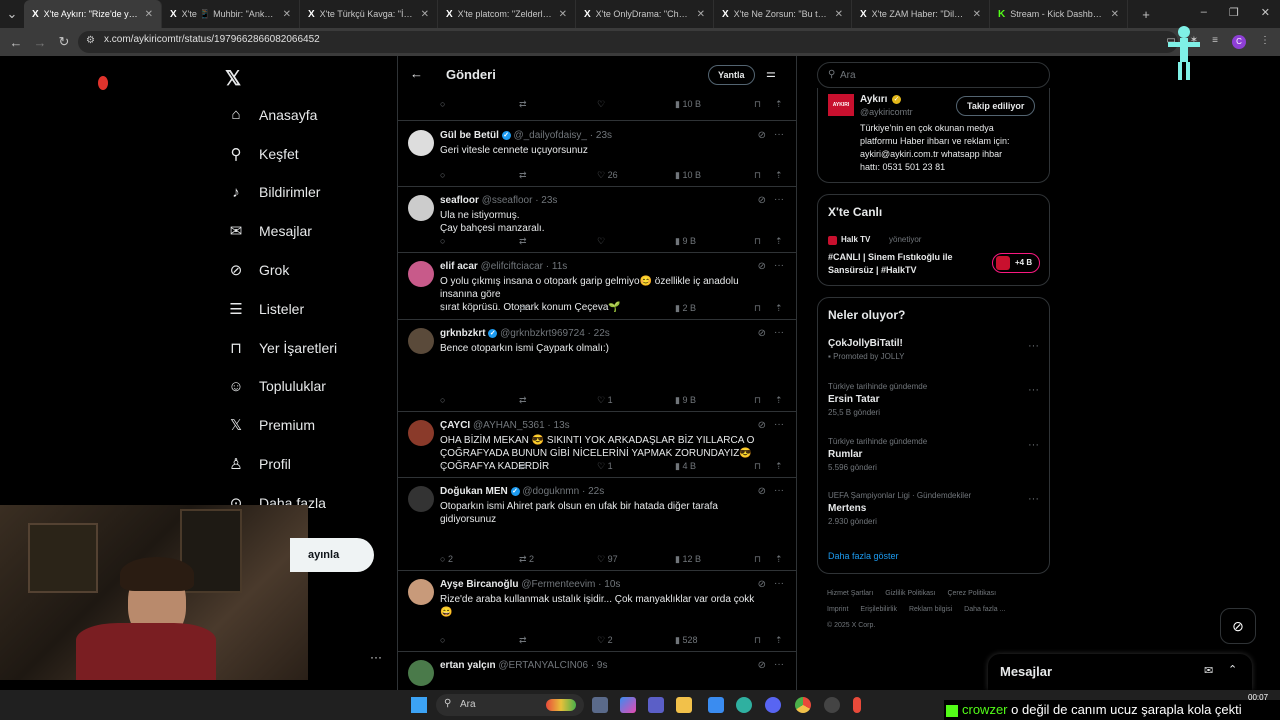 The image size is (1280, 720). I want to click on browser-tab: X X'te Aykırı: "Rize'de yapıla ✕, so click(93, 14).